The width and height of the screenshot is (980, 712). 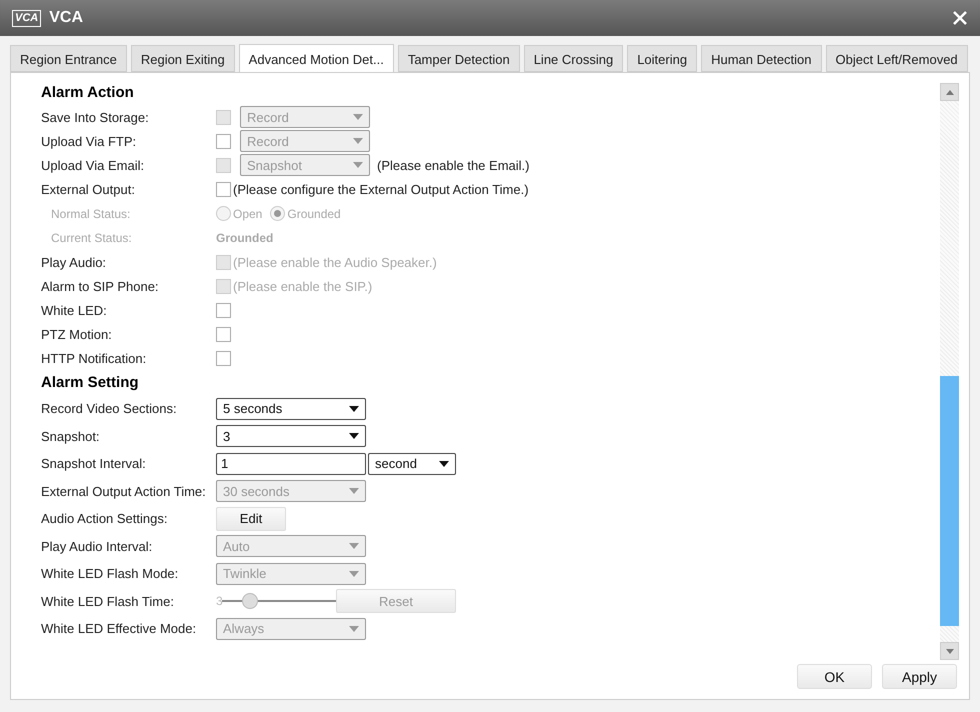 I want to click on field-label: PTZ Motion:, so click(x=77, y=334).